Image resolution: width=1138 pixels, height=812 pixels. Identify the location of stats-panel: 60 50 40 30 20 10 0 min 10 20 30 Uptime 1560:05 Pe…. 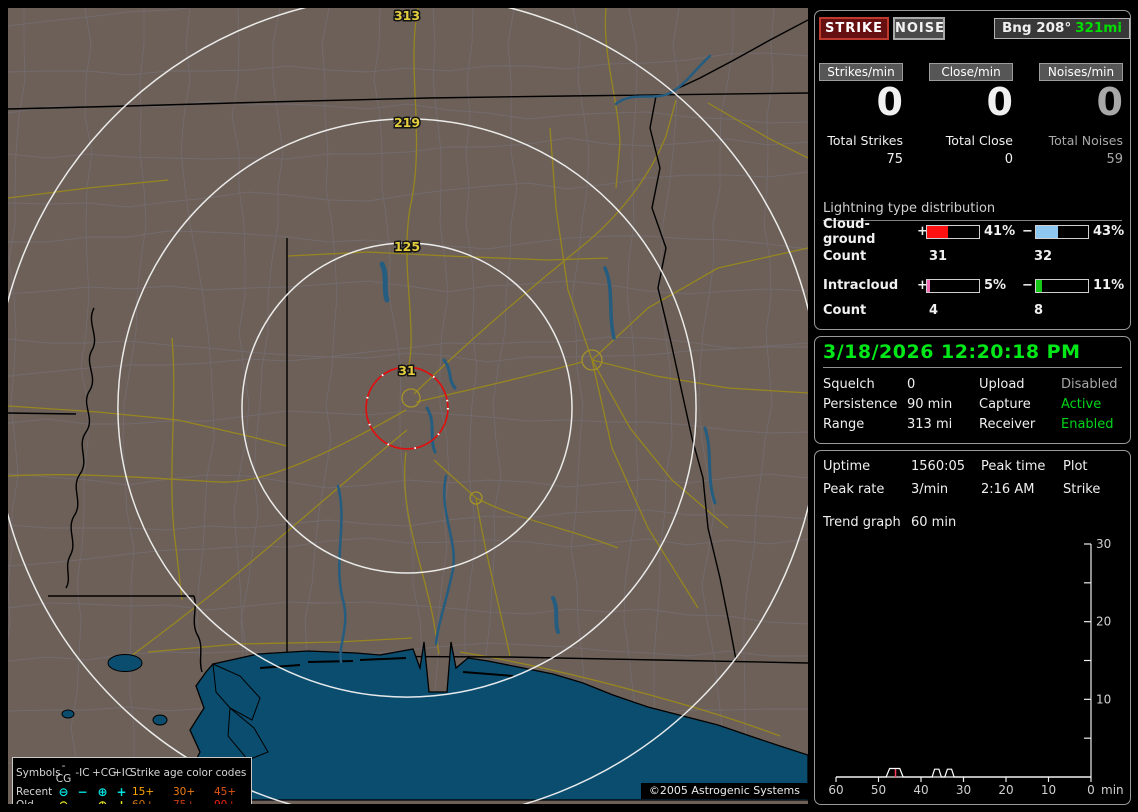
(972, 627).